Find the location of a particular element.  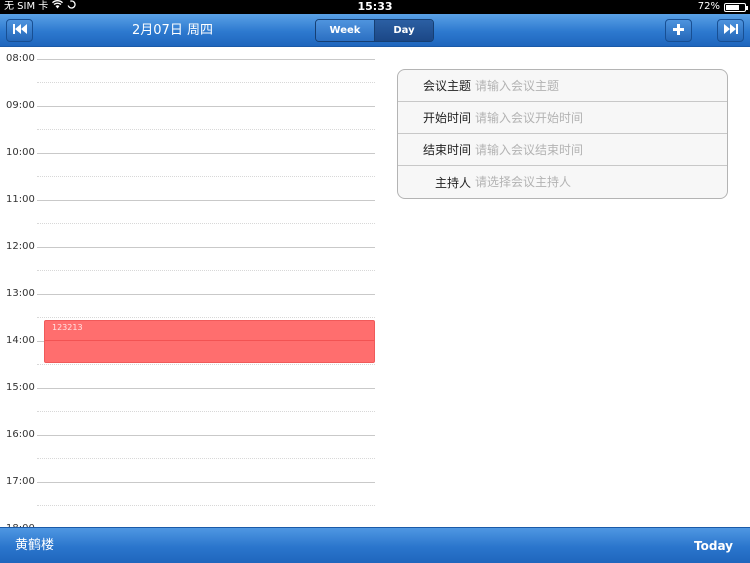

hour-row: 11:00 is located at coordinates (191, 220).